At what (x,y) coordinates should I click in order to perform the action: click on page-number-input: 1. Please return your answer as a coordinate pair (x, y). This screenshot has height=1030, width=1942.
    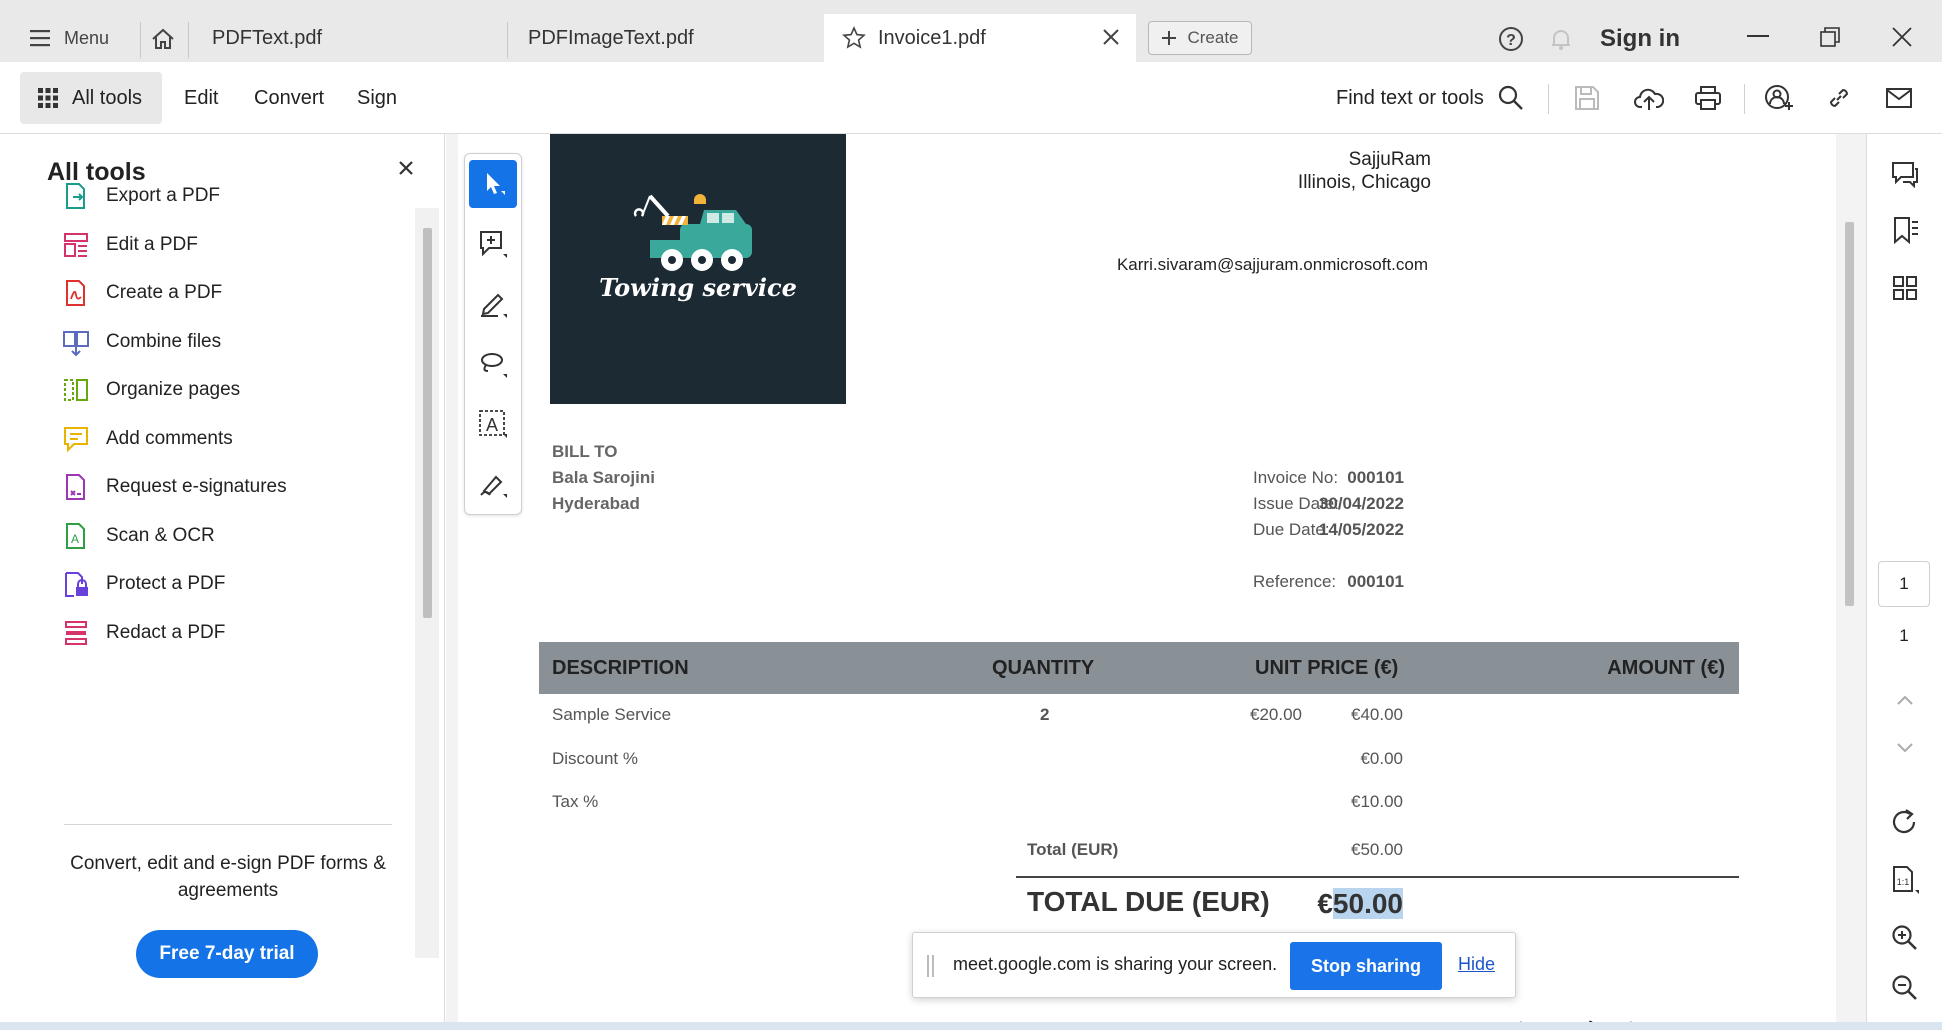
    Looking at the image, I should click on (1904, 584).